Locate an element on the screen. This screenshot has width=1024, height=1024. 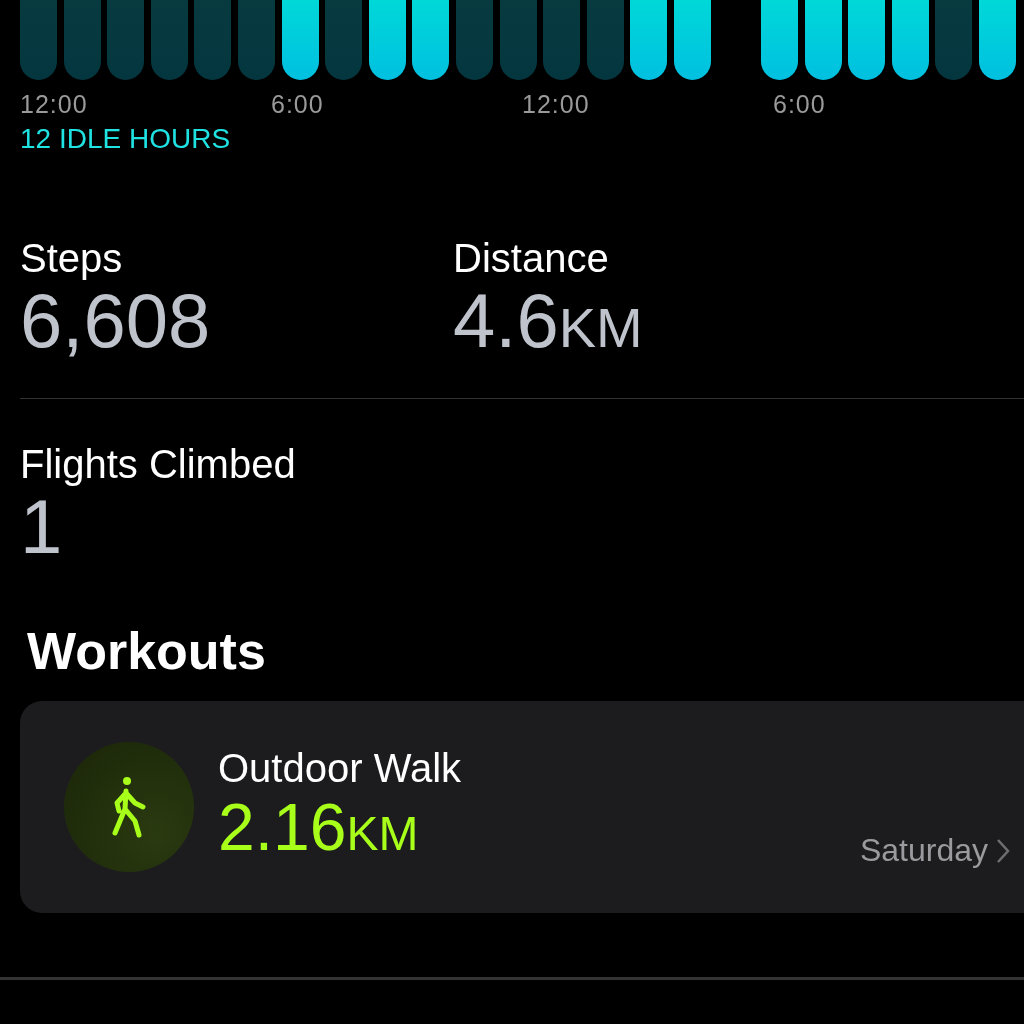
metric-label: Steps is located at coordinates (72, 258).